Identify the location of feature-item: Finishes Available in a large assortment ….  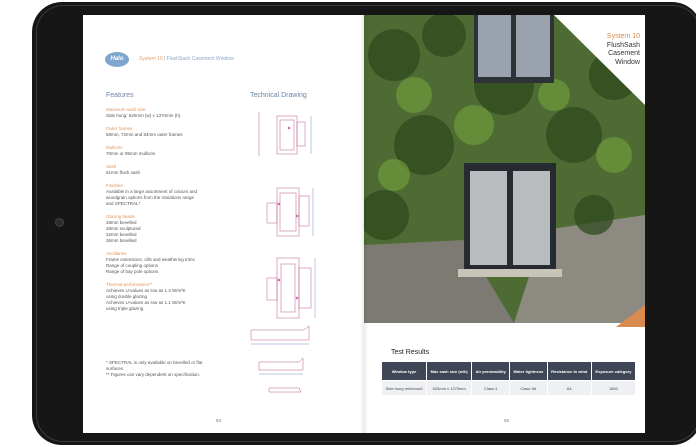
(171, 195).